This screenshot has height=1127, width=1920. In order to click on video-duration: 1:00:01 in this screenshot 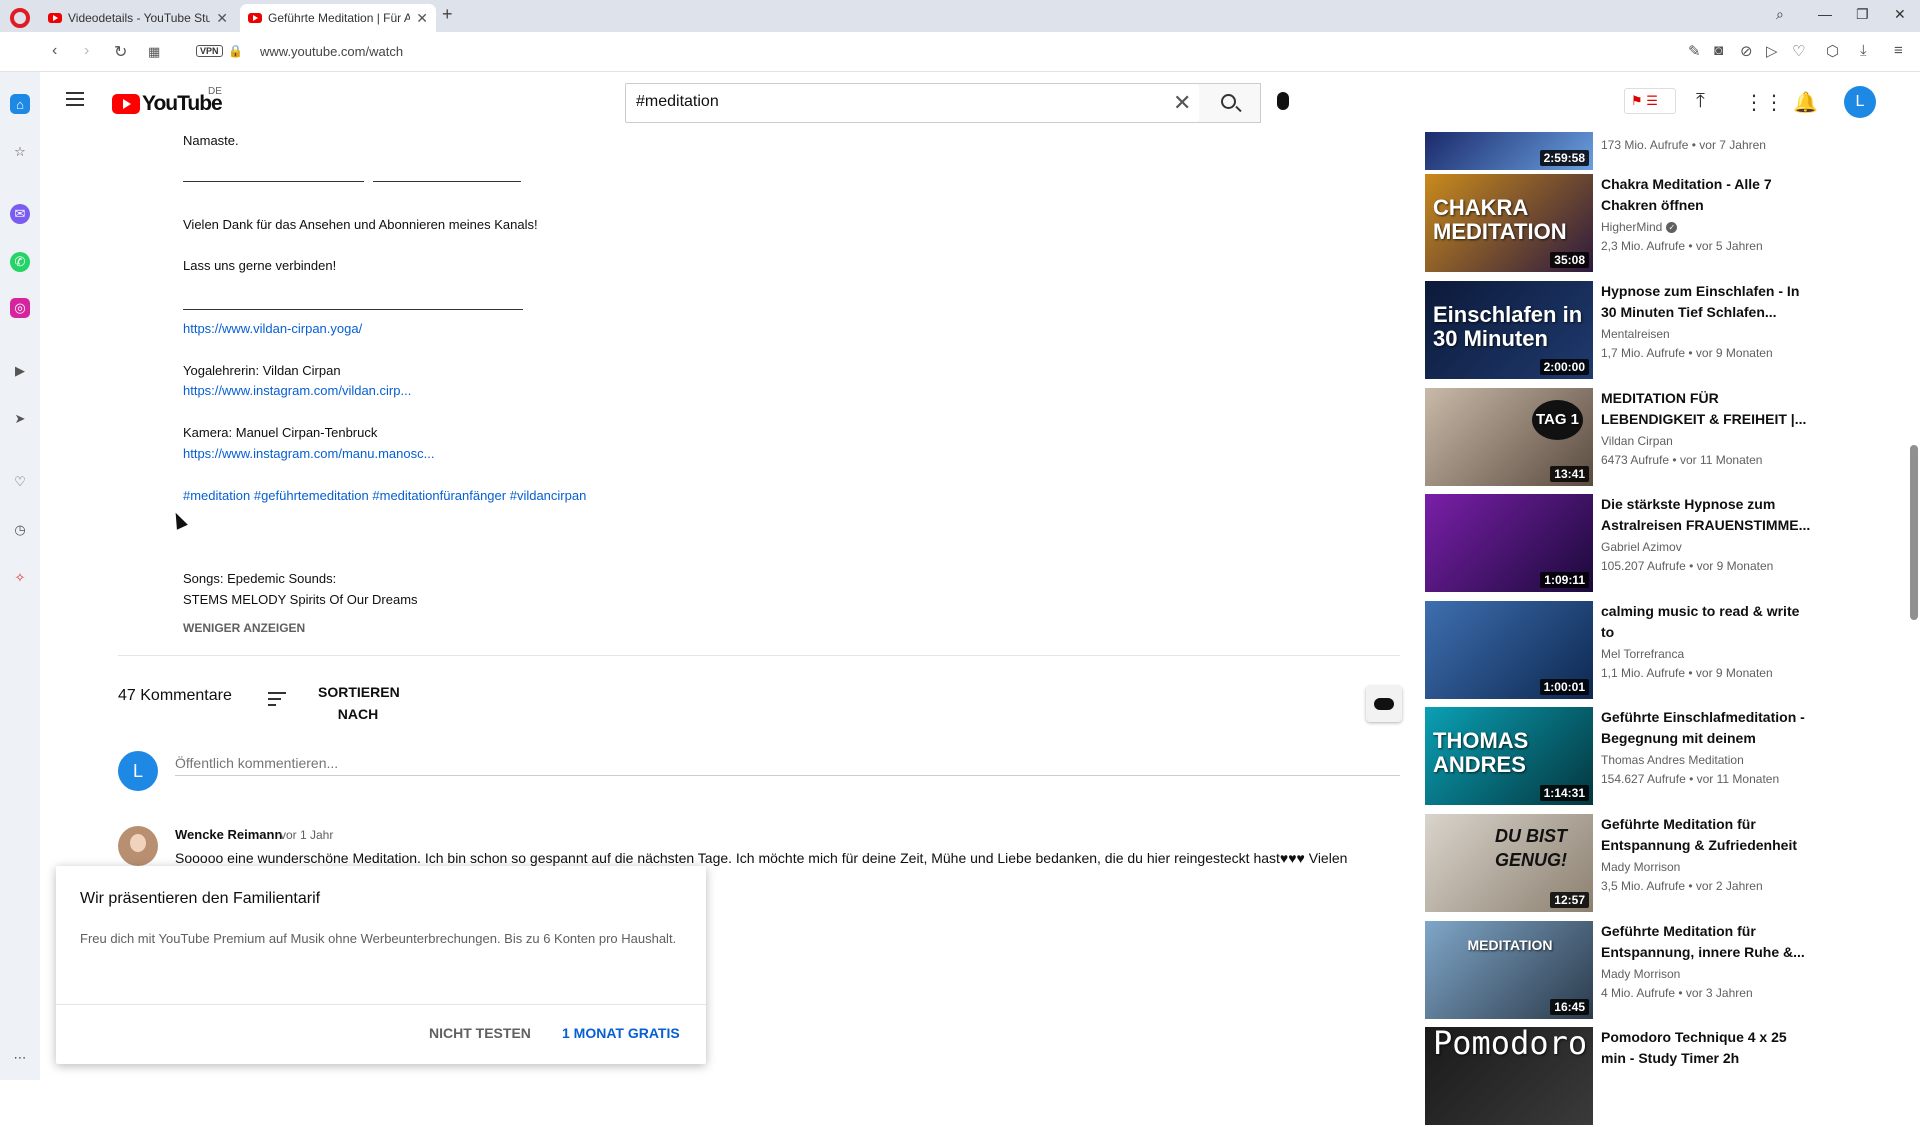, I will do `click(1564, 687)`.